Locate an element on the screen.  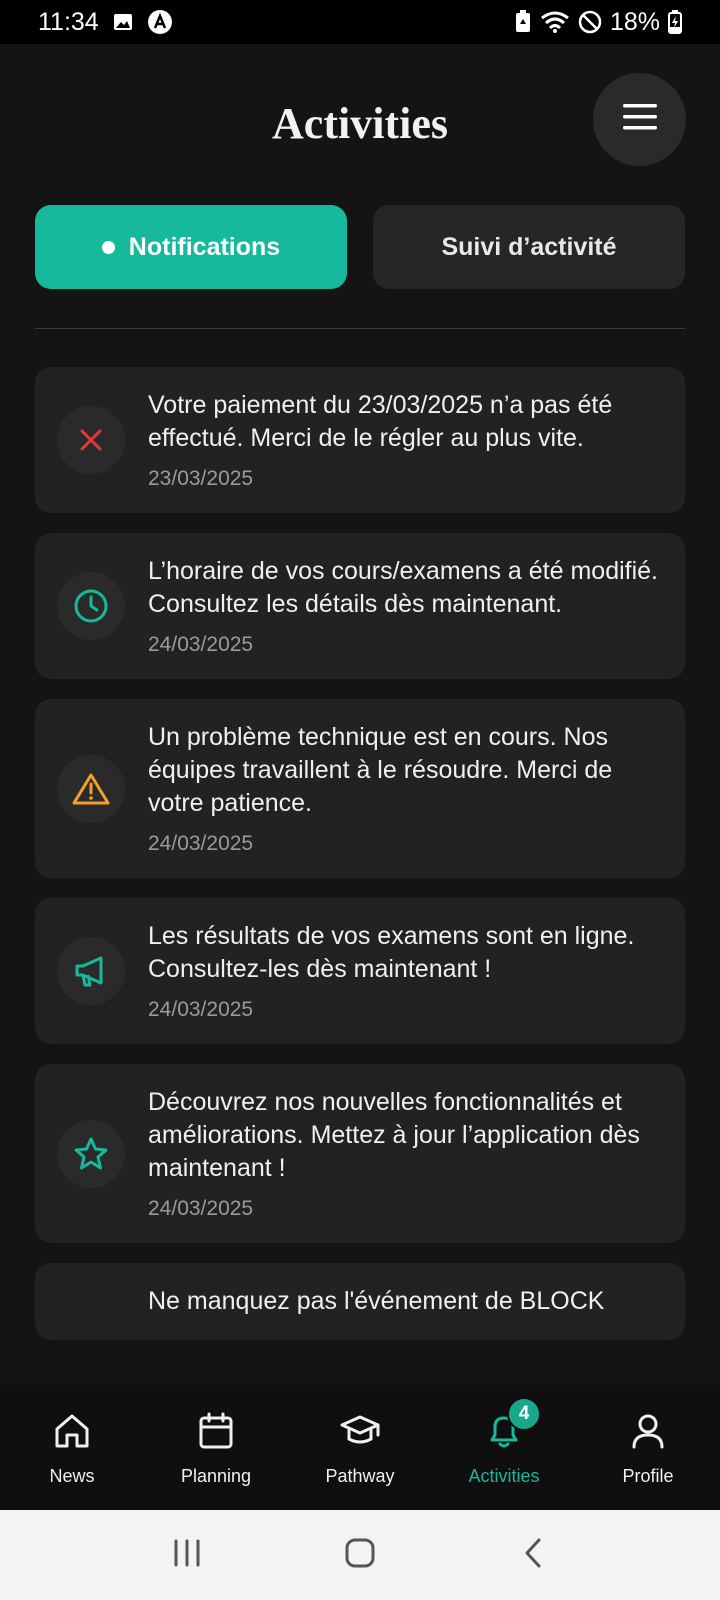
battery-charging-icon is located at coordinates (675, 22).